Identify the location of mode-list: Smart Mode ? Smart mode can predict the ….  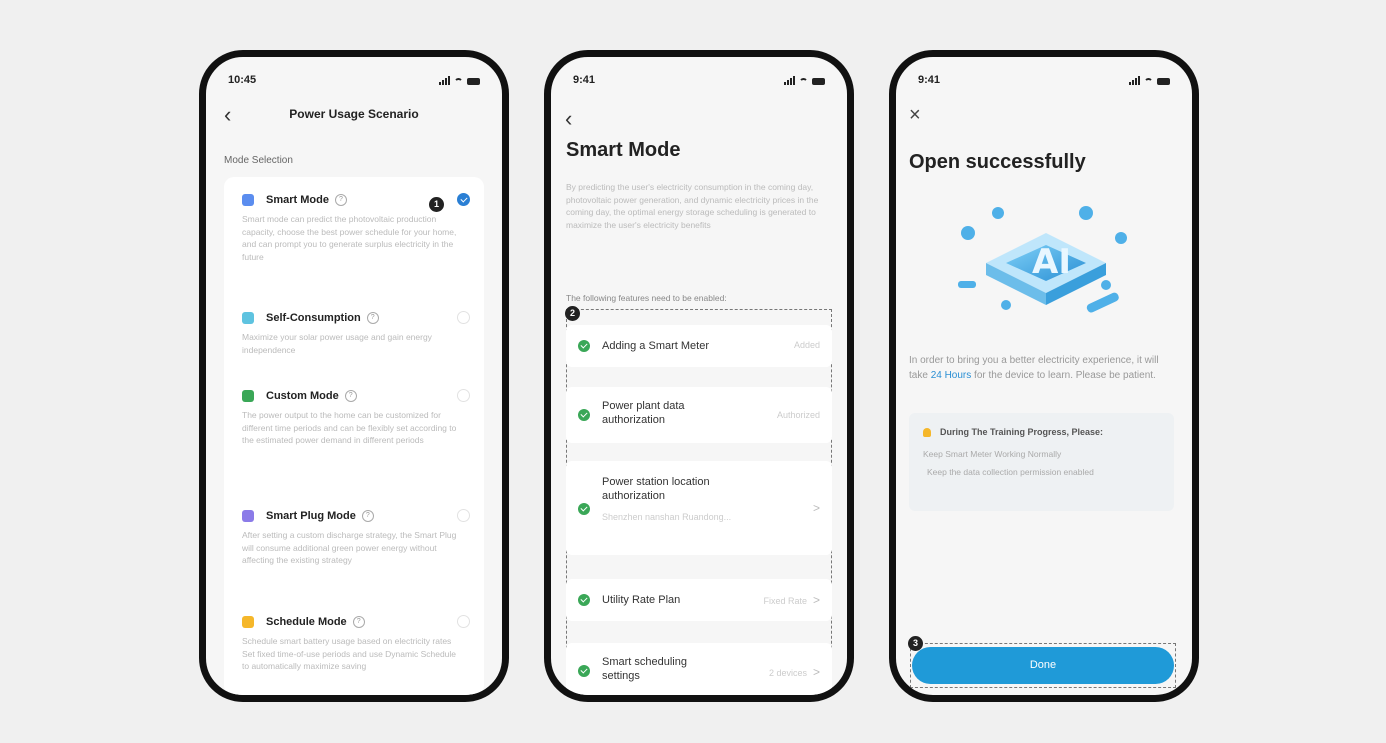
(354, 436).